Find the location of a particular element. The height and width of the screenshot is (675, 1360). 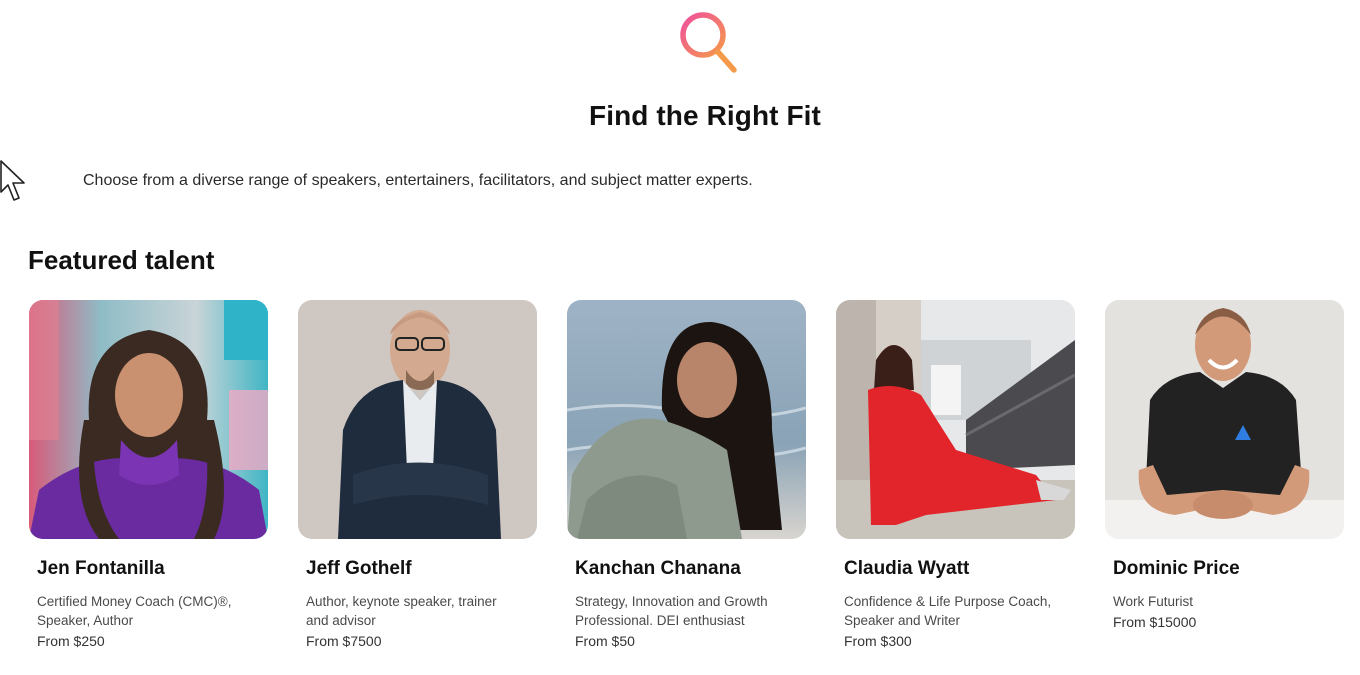

talent-price: From $300 is located at coordinates (878, 641).